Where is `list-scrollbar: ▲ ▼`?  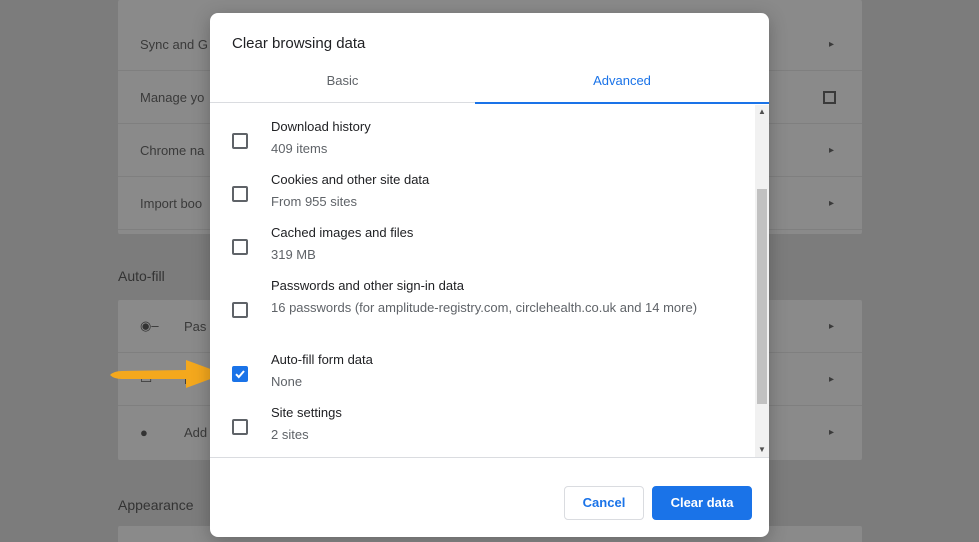
list-scrollbar: ▲ ▼ is located at coordinates (762, 281).